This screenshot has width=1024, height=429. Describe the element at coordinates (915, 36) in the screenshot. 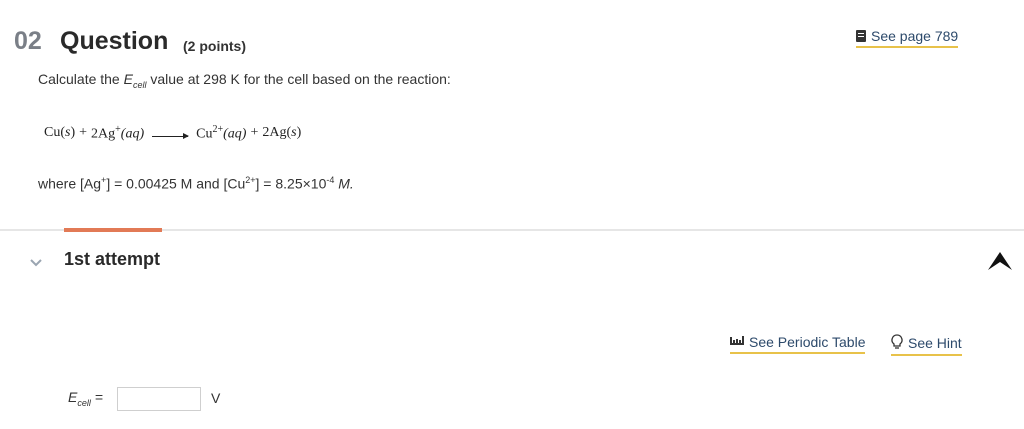

I see `see-page-label: See page 789` at that location.